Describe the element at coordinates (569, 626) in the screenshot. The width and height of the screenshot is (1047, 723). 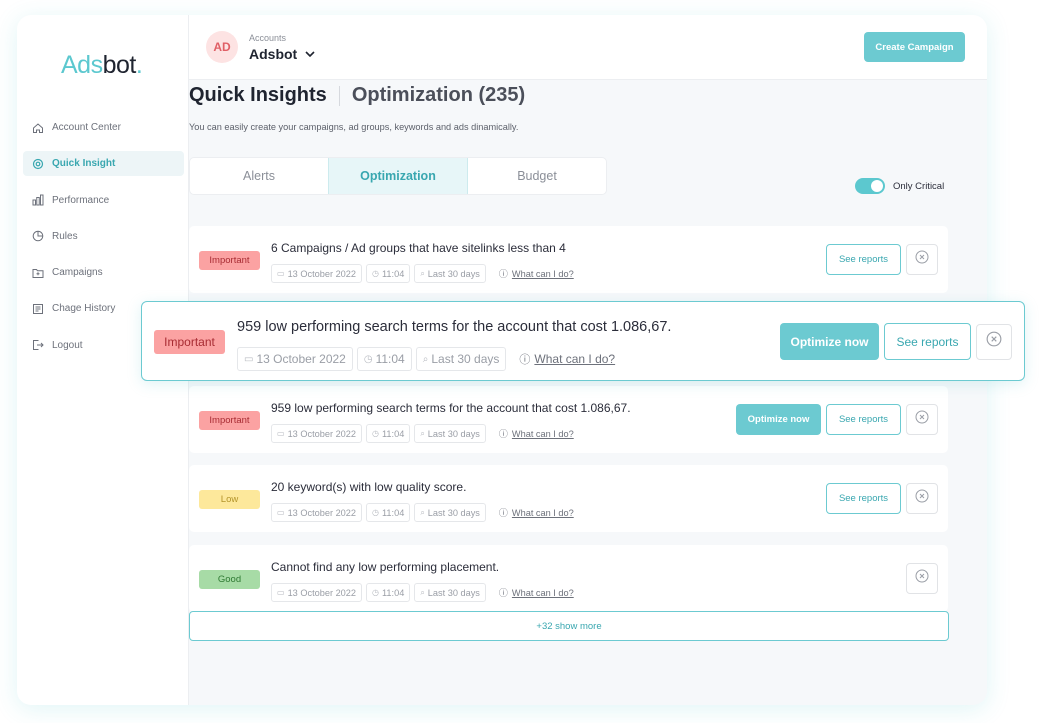
I see `show-more-button: +32 show more` at that location.